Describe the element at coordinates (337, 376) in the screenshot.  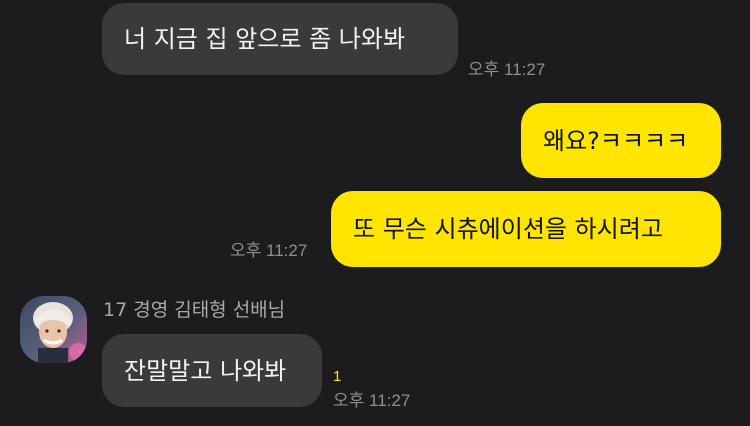
I see `unread-count-badge: 1` at that location.